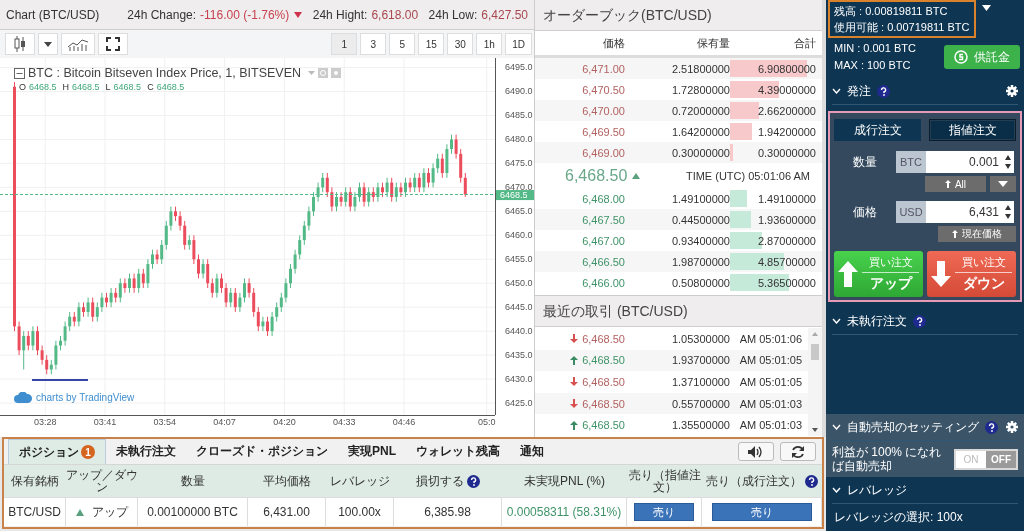  I want to click on interval-button: 1h, so click(489, 44).